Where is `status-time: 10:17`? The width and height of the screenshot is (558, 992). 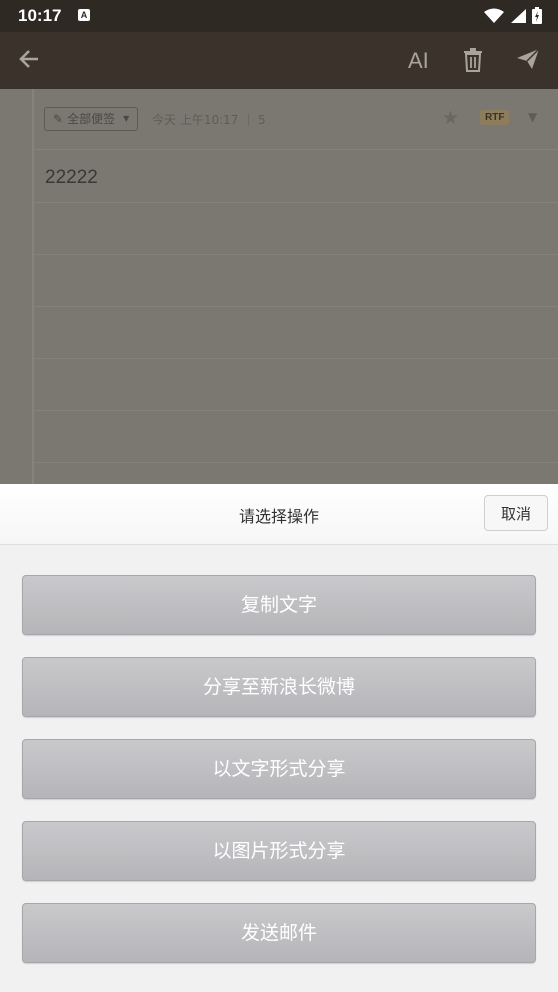
status-time: 10:17 is located at coordinates (40, 15).